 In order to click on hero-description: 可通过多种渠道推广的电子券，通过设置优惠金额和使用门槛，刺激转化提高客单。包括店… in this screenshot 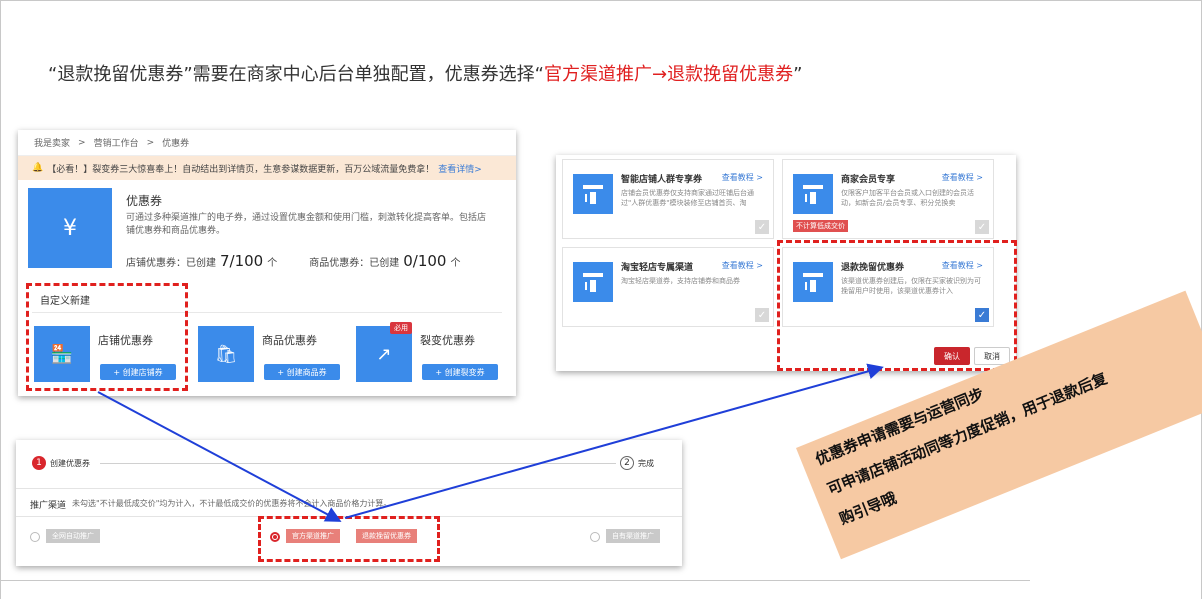, I will do `click(306, 224)`.